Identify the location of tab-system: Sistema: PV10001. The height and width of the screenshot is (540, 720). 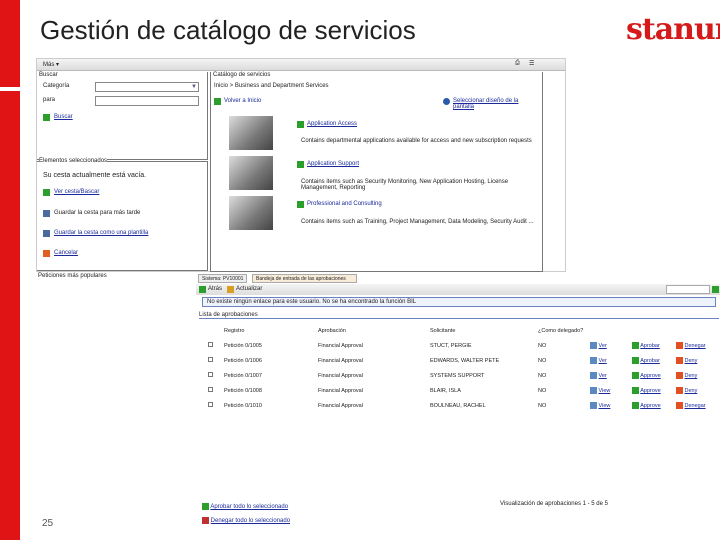
(223, 278).